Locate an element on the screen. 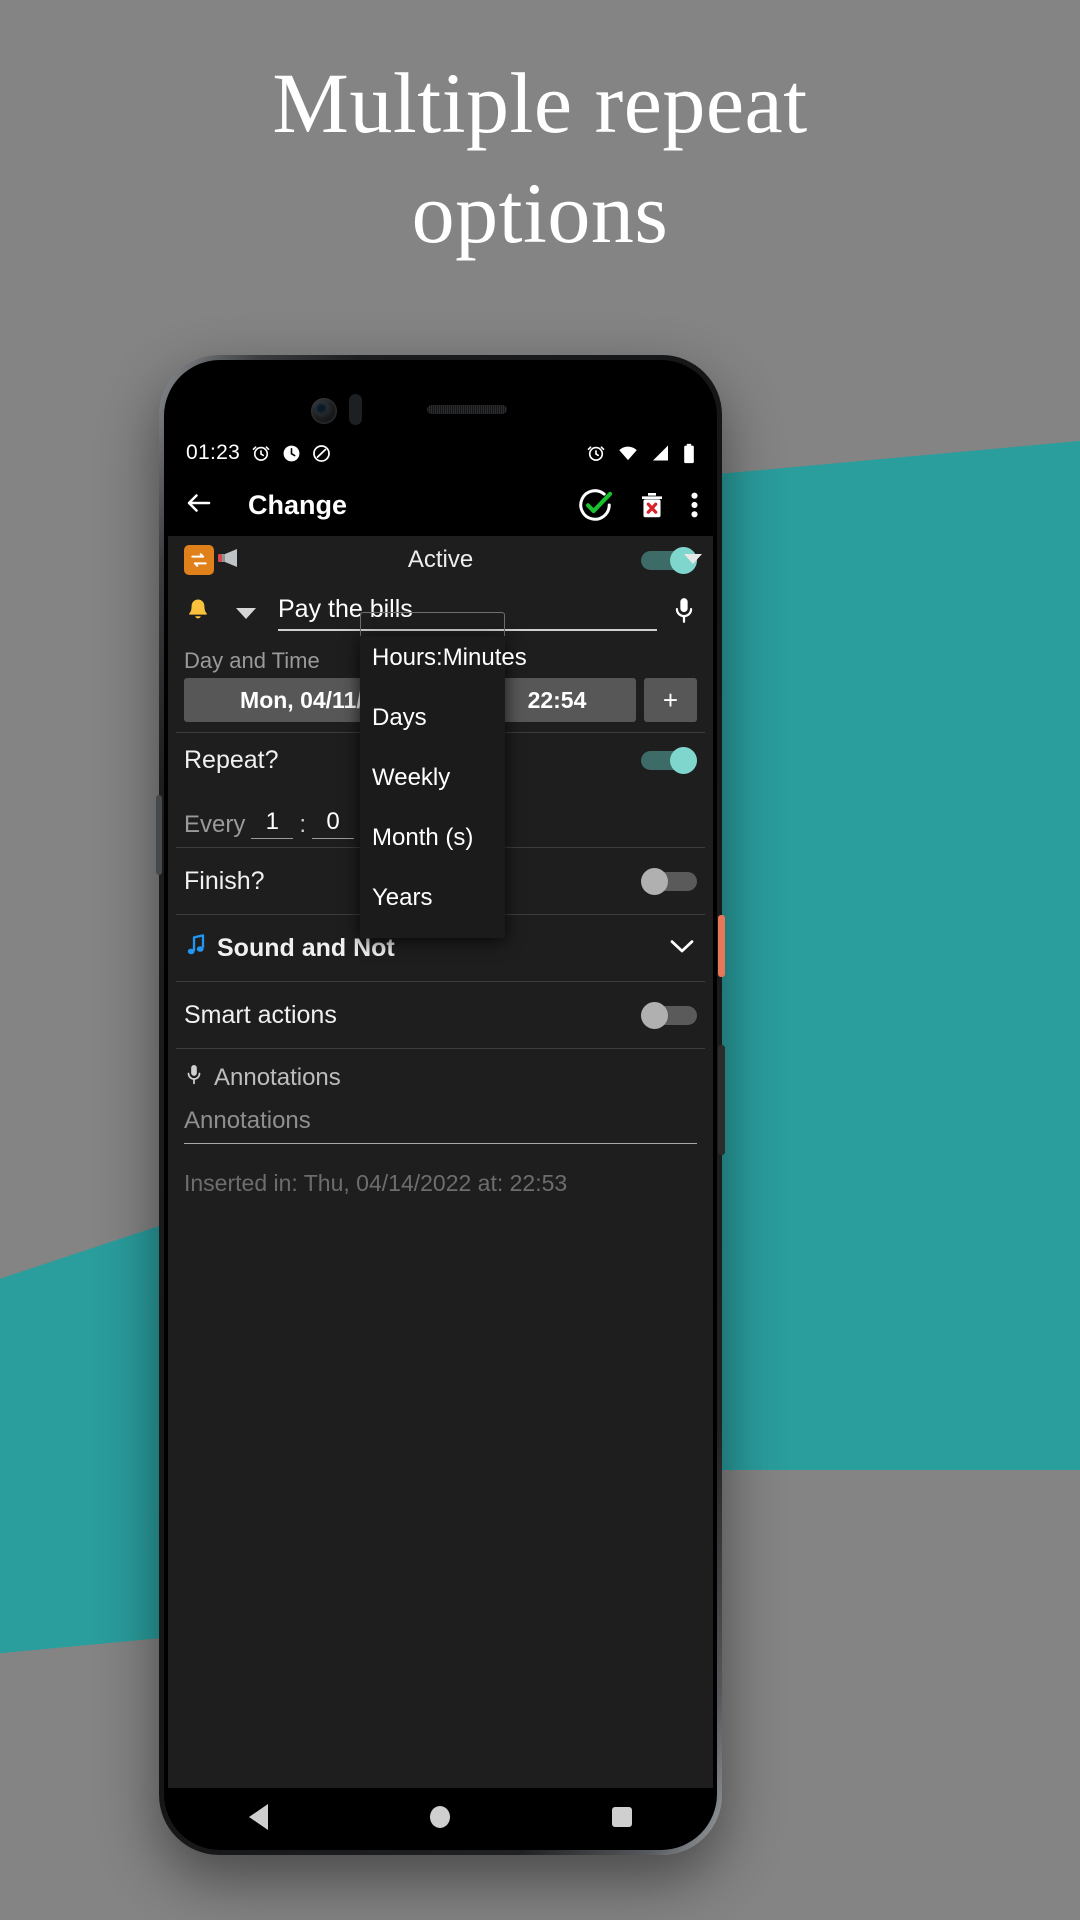 The height and width of the screenshot is (1920, 1080). smart-actions-toggle is located at coordinates (669, 1015).